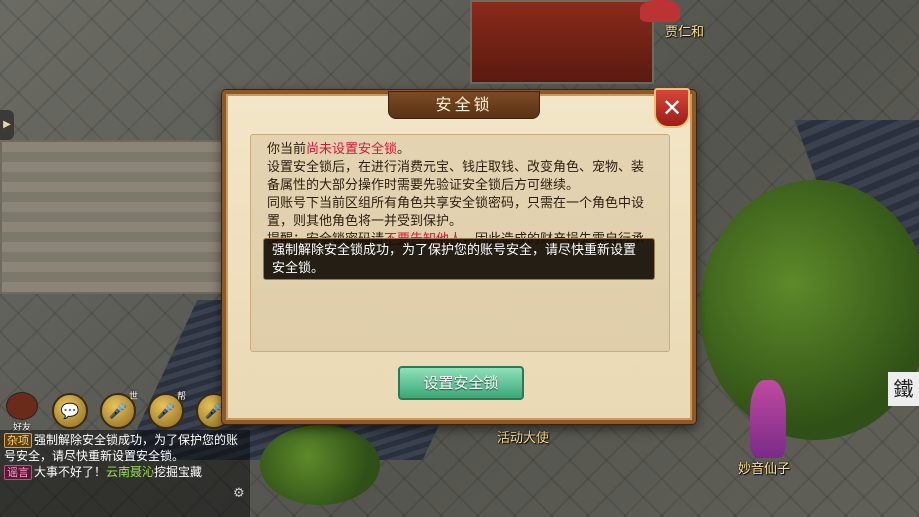 The height and width of the screenshot is (517, 919). I want to click on lock-status-line: 你当前尚未设置安全锁。, so click(461, 150).